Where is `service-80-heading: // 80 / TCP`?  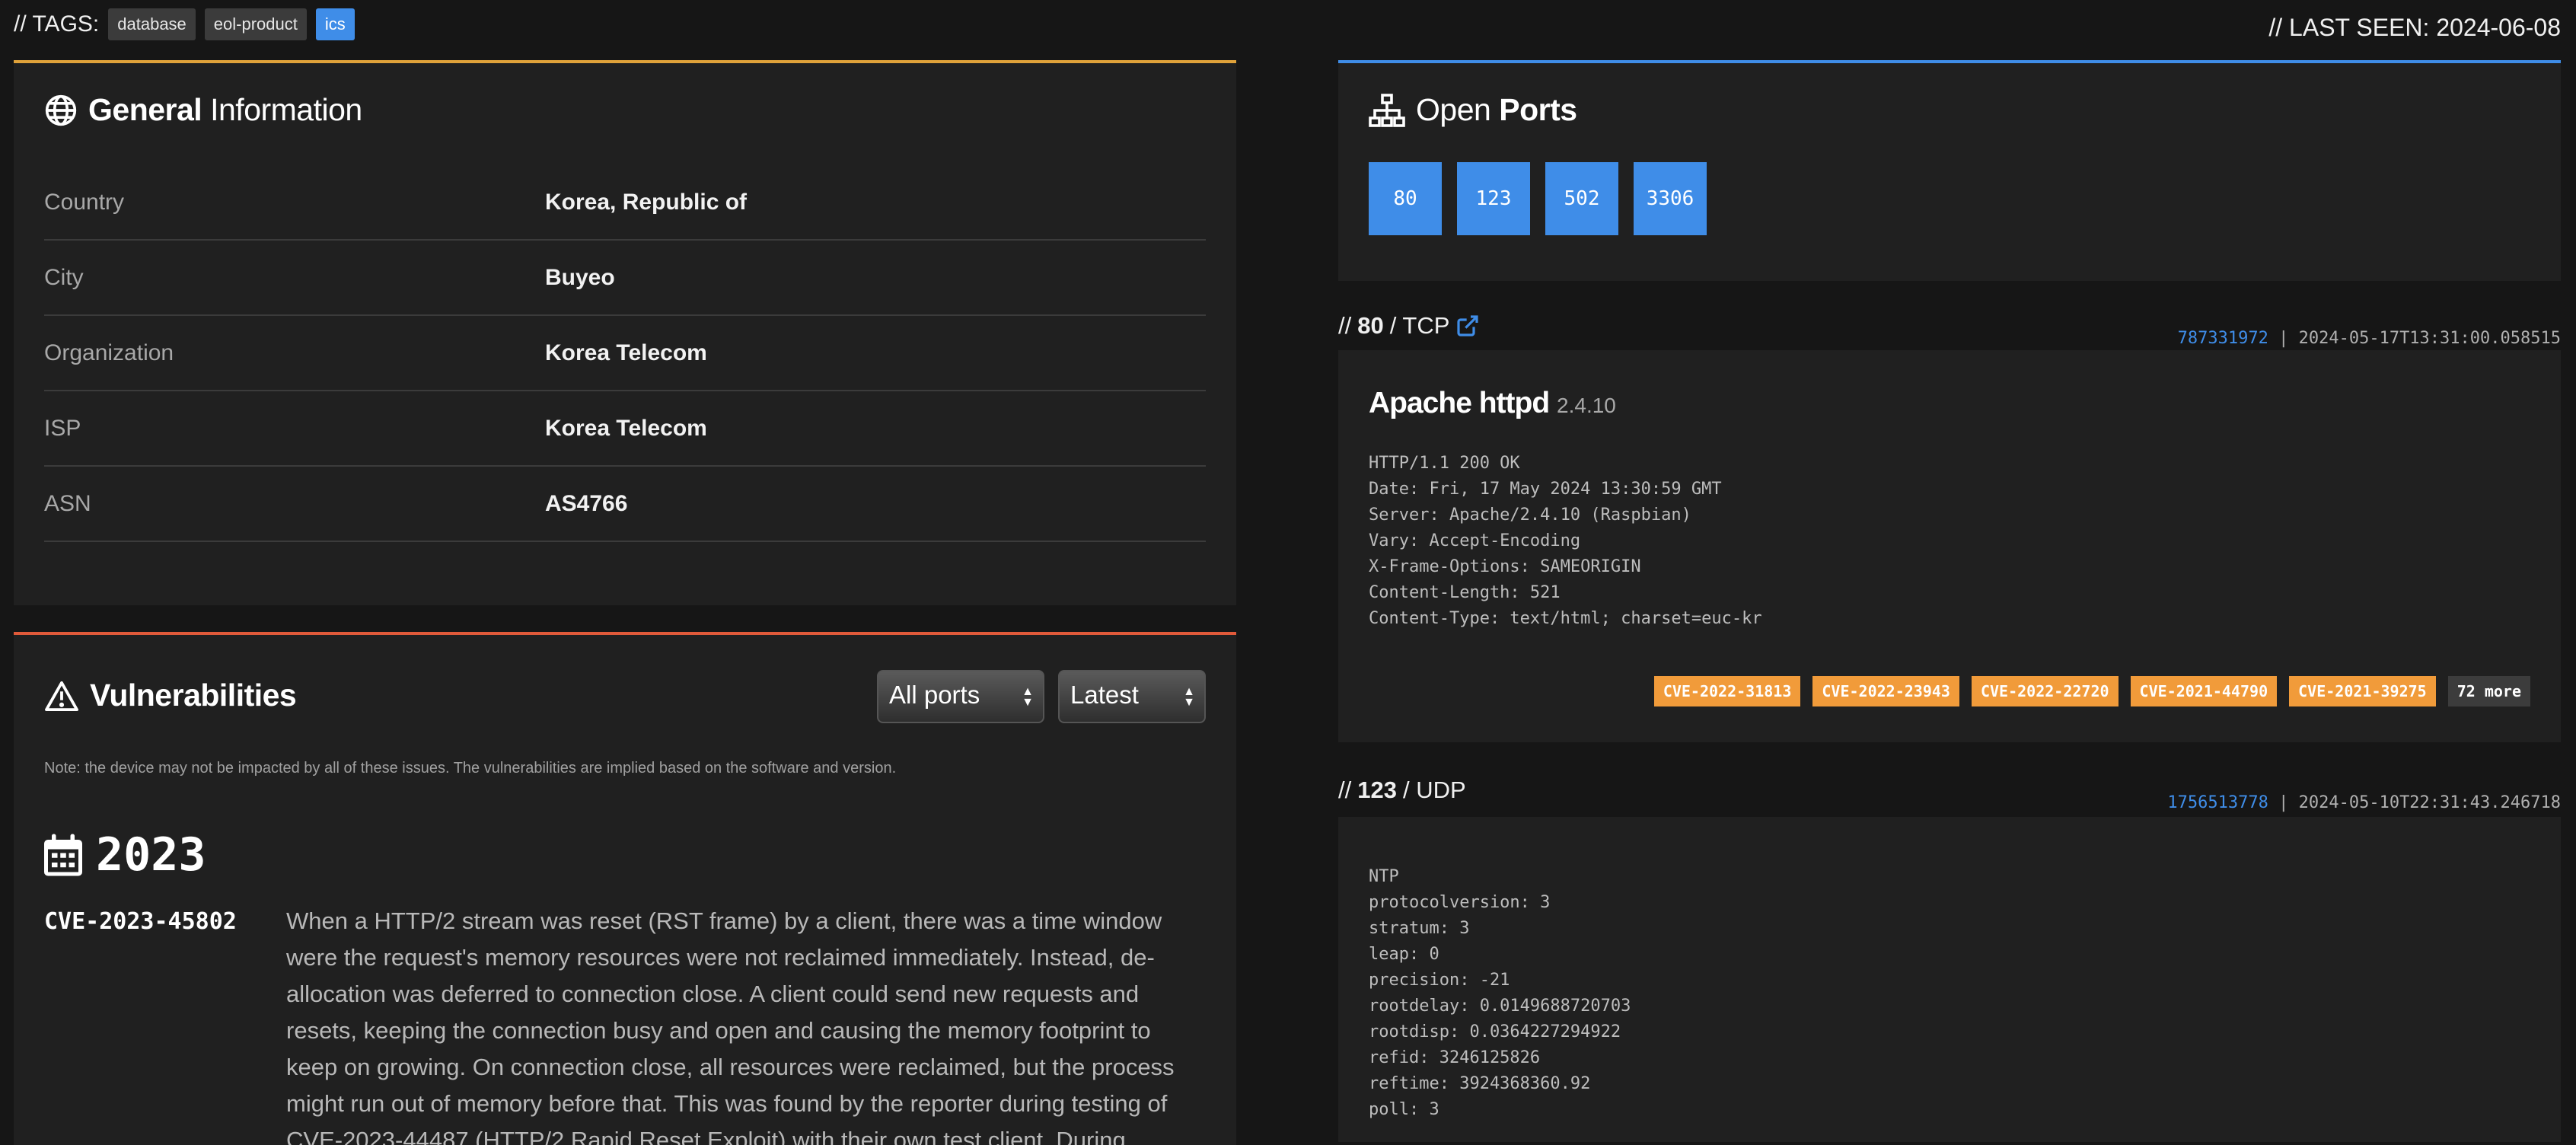
service-80-heading: // 80 / TCP is located at coordinates (1409, 326).